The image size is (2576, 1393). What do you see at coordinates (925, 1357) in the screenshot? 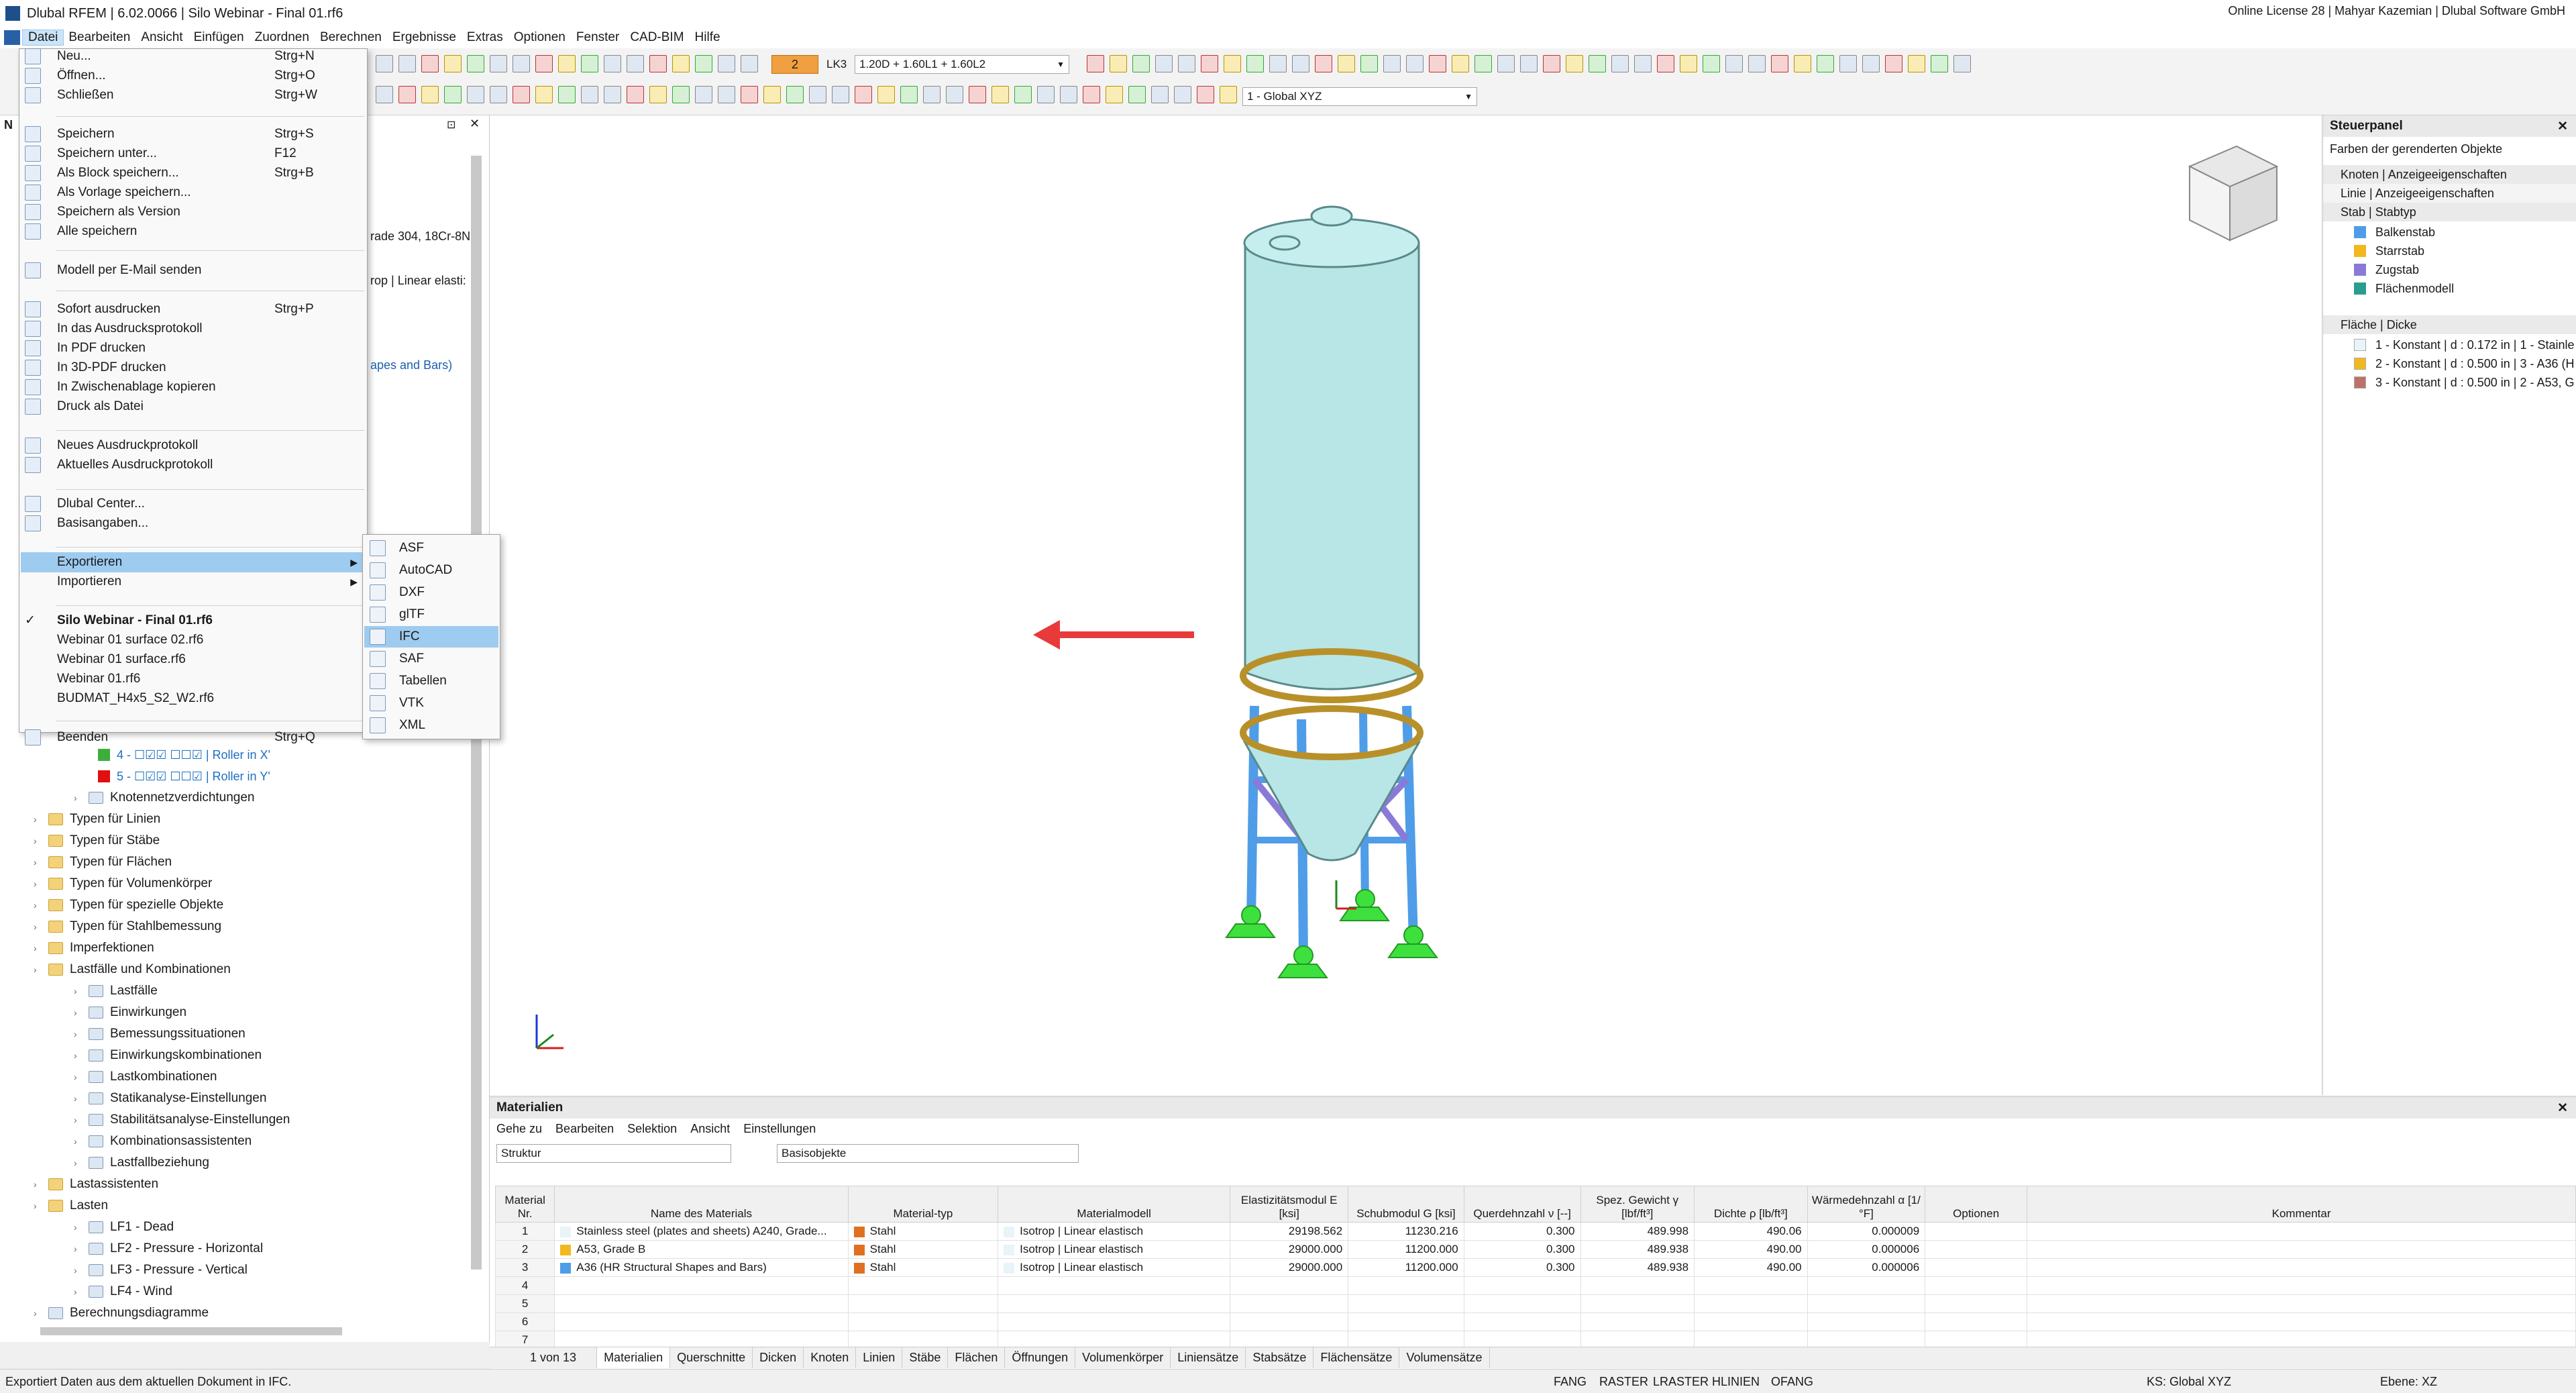
I see `tab-5: Stäbe` at bounding box center [925, 1357].